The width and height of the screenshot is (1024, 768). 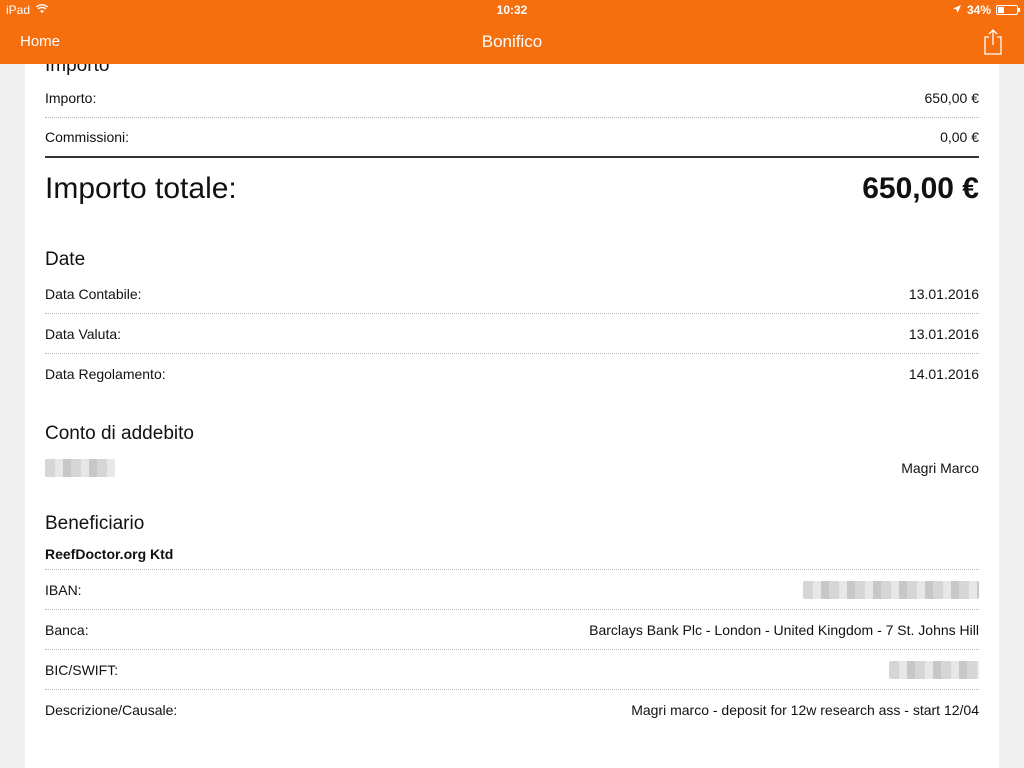 I want to click on row-data-contabile: Data Contabile: 13.01.2016, so click(x=512, y=294).